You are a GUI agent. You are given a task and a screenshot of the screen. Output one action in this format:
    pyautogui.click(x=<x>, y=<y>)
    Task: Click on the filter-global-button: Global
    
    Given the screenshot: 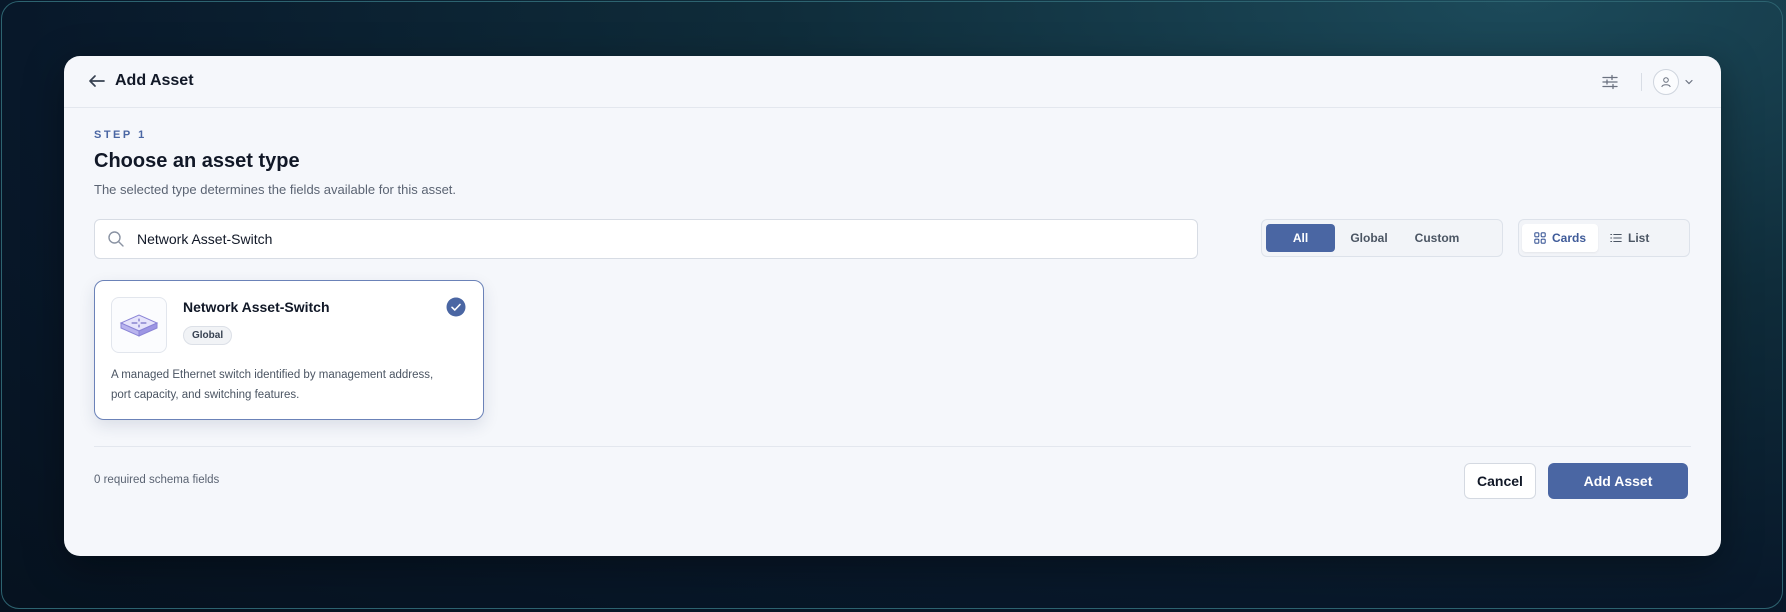 What is the action you would take?
    pyautogui.click(x=1369, y=238)
    